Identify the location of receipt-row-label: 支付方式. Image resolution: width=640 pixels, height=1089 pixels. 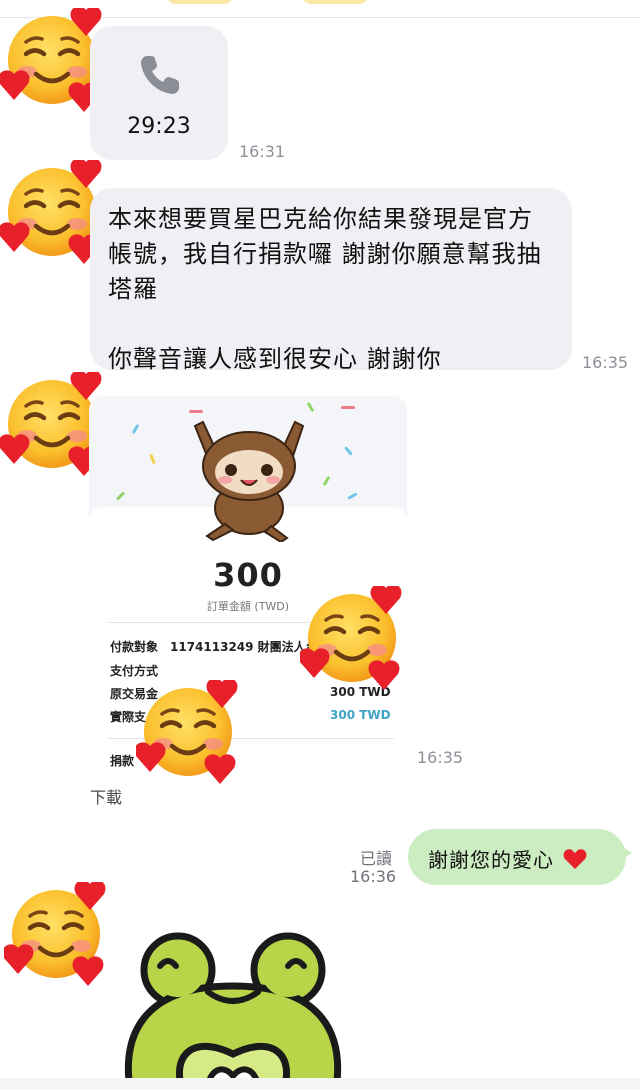
(134, 671).